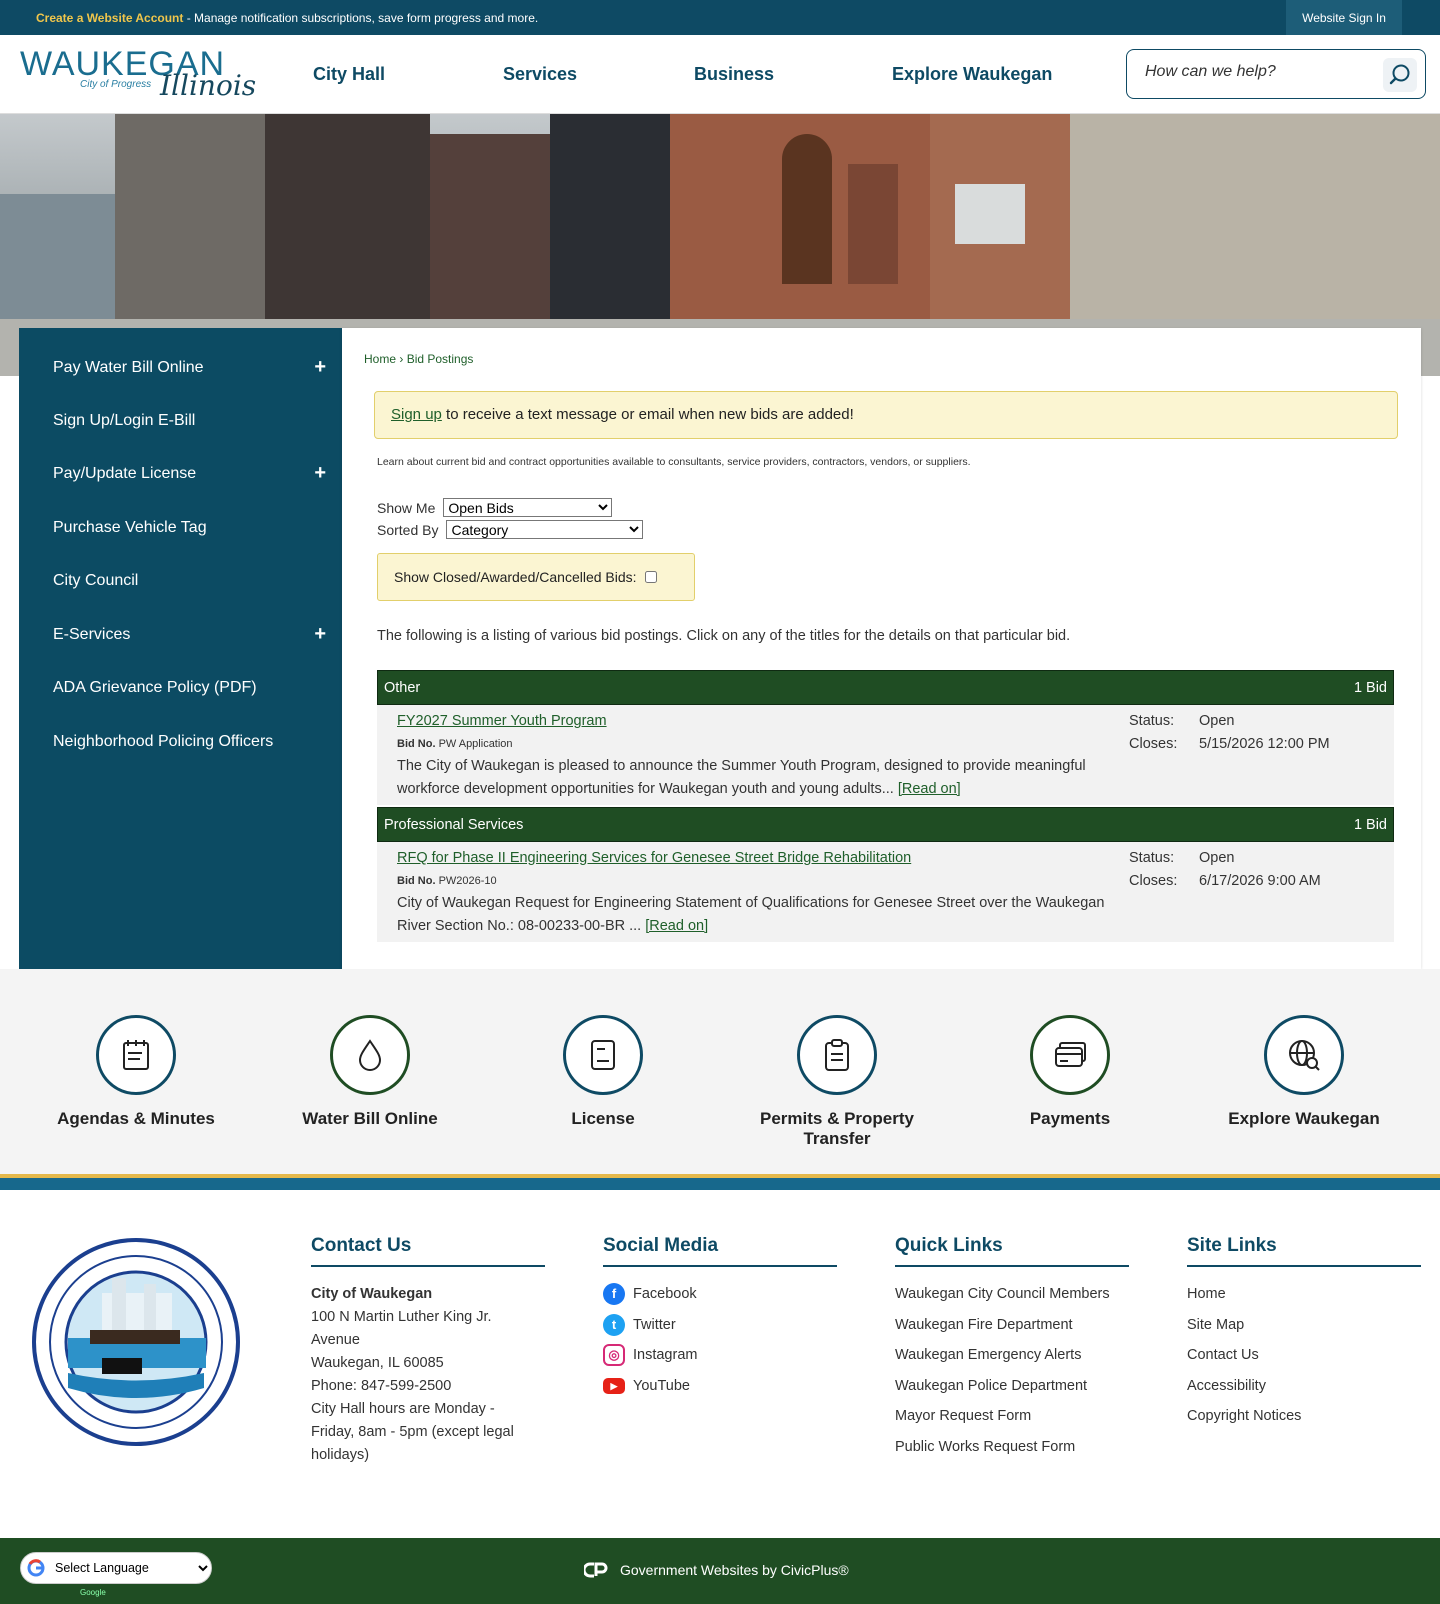 The height and width of the screenshot is (1604, 1440). I want to click on create-account-link: Create a Website Account, so click(109, 18).